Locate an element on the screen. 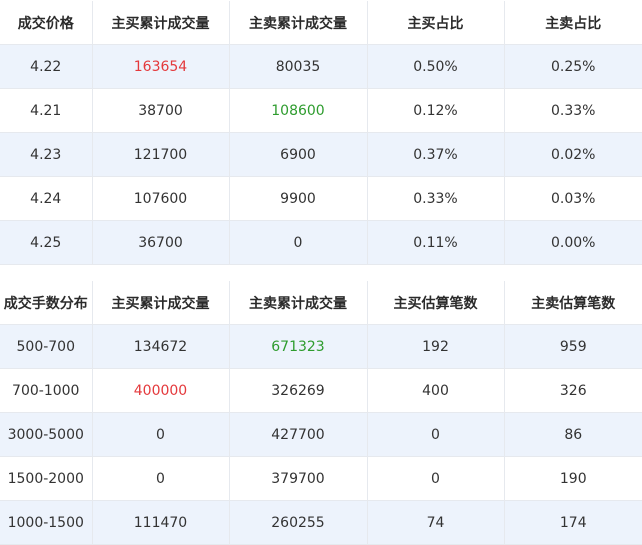 The width and height of the screenshot is (642, 545). table-row: 4.22 163654 80035 0.50% 0.25% is located at coordinates (321, 66).